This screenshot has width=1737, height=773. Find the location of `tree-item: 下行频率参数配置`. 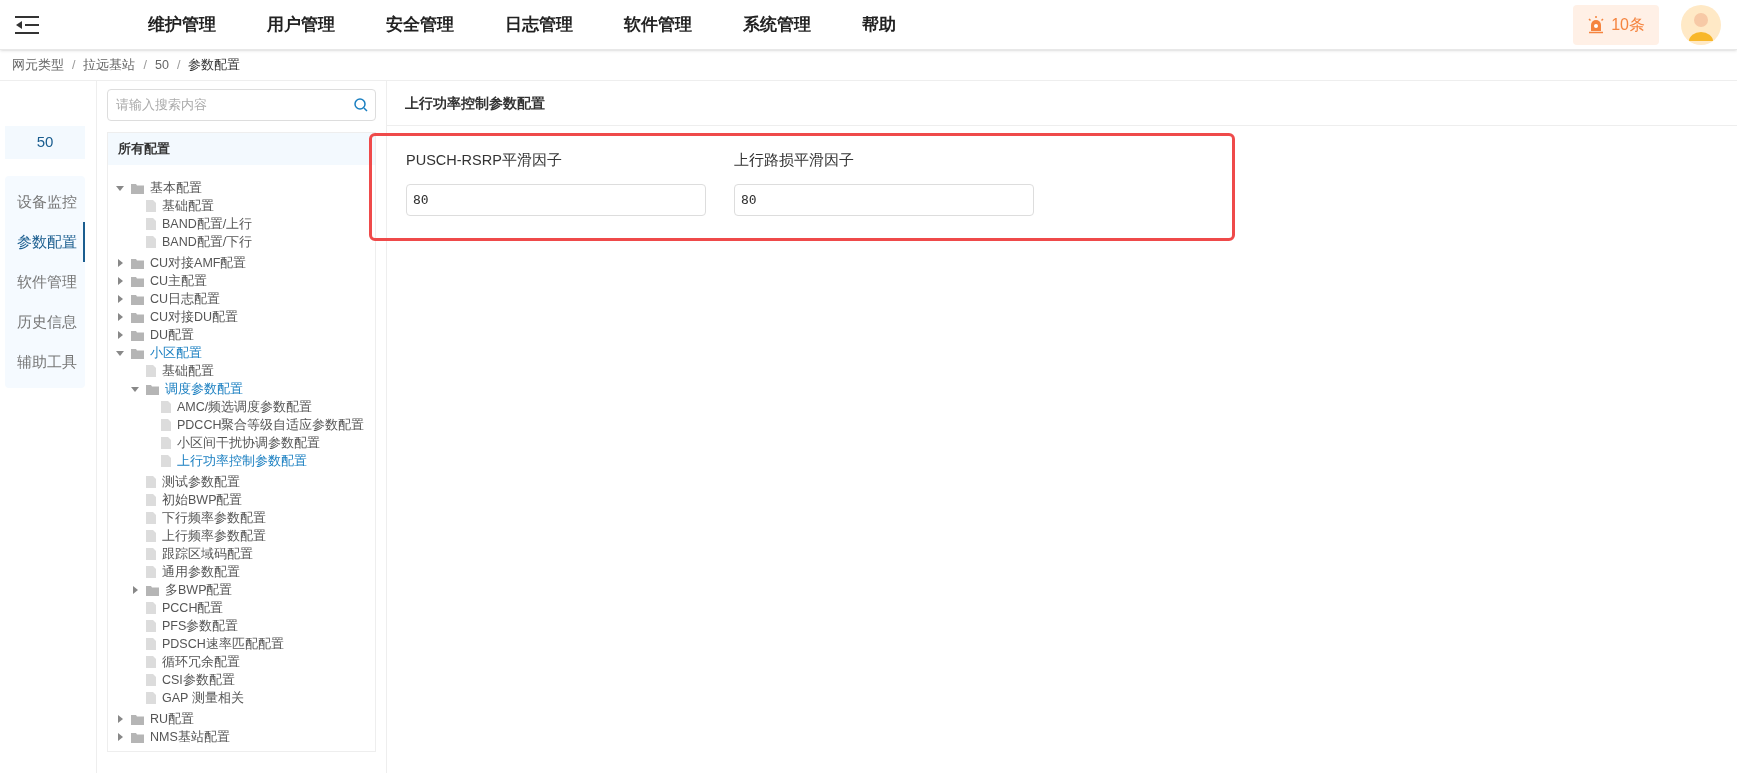

tree-item: 下行频率参数配置 is located at coordinates (214, 518).